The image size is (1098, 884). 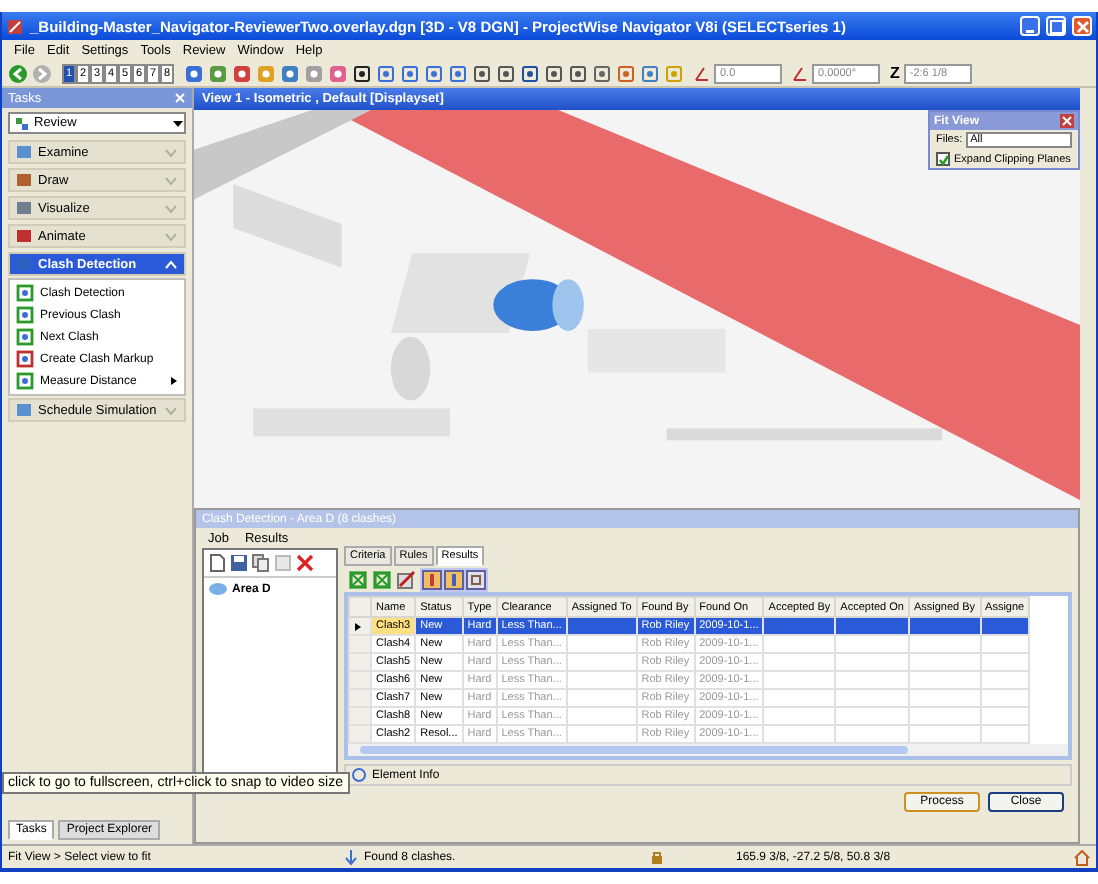 I want to click on horizontal-scrollbar, so click(x=708, y=750).